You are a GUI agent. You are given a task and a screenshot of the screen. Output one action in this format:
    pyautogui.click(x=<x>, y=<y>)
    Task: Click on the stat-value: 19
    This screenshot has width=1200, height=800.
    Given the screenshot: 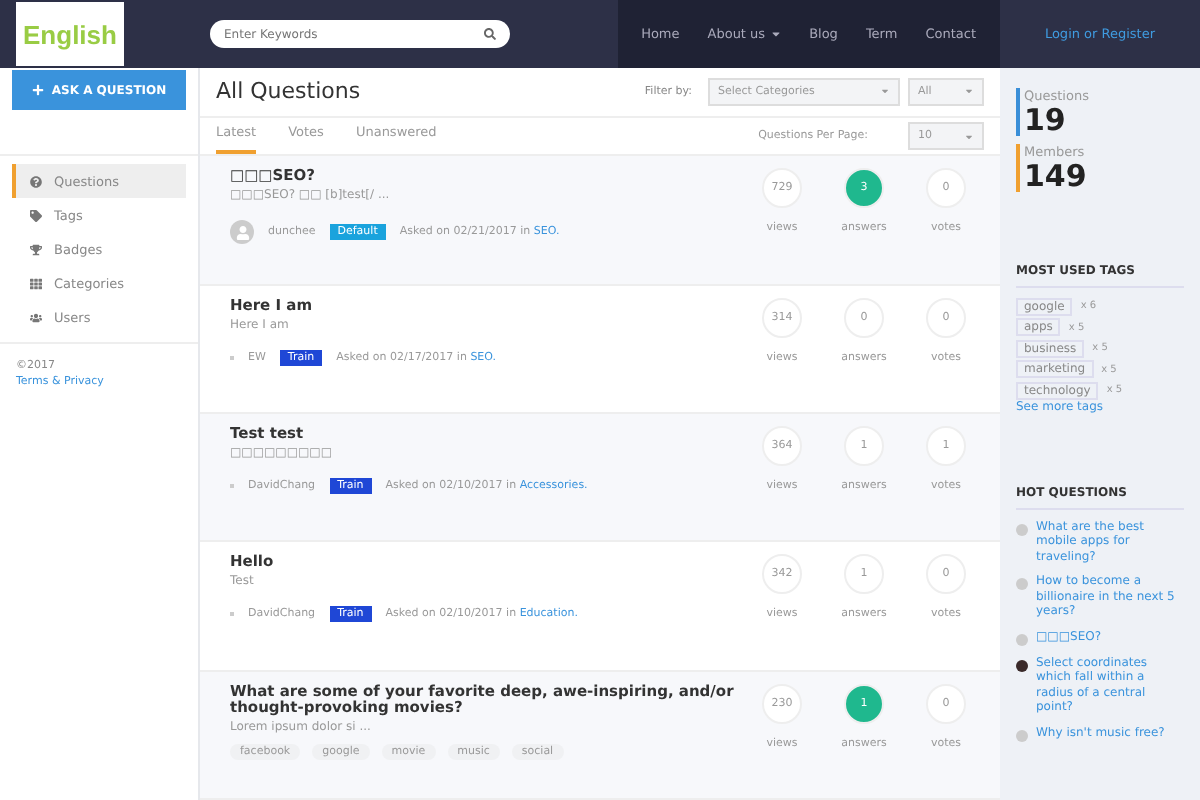 What is the action you would take?
    pyautogui.click(x=1046, y=120)
    